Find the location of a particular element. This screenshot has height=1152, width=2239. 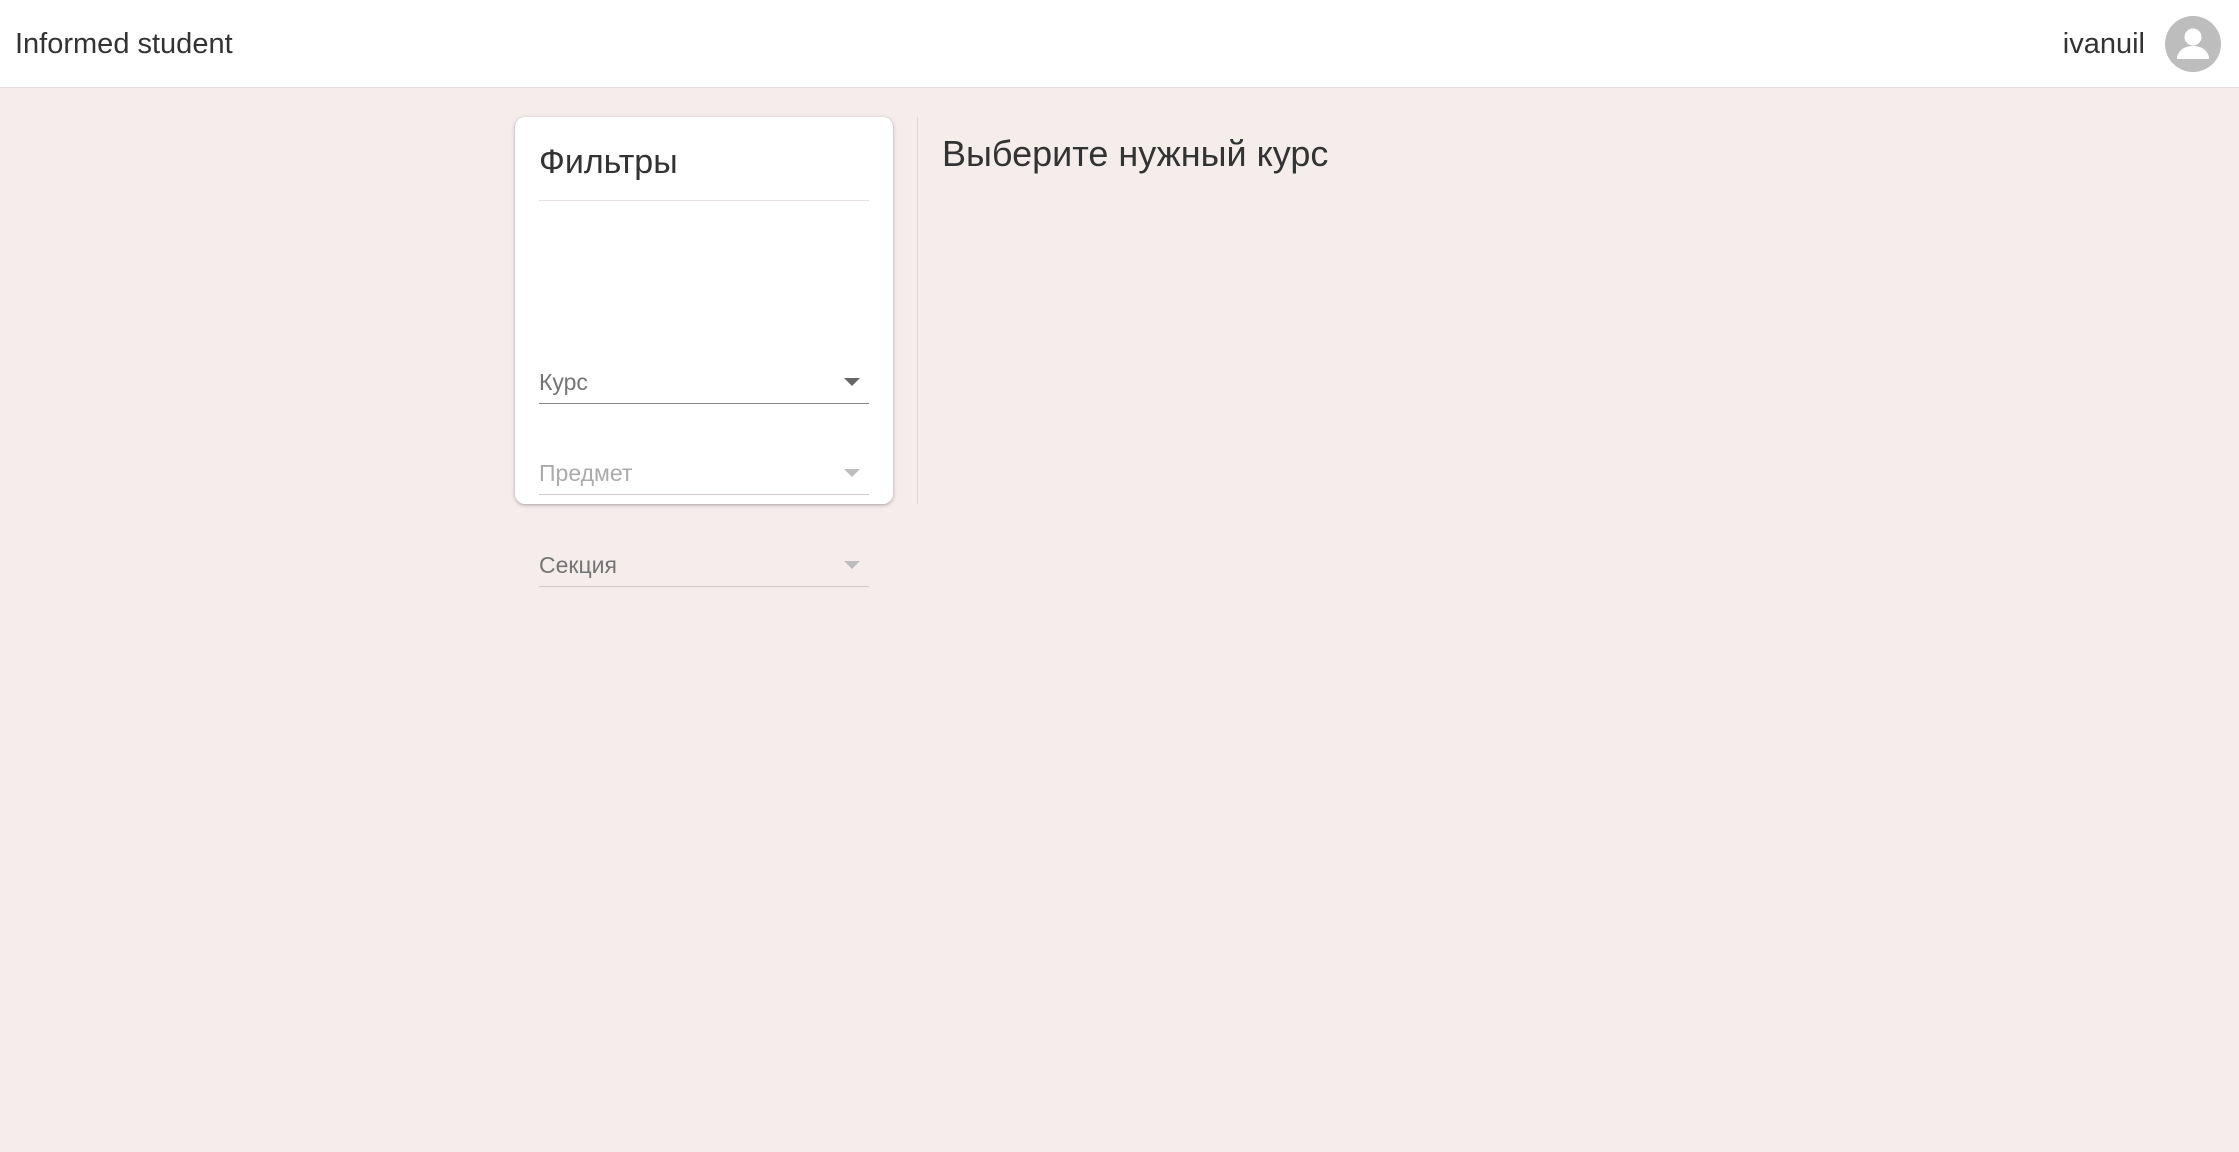

section-select-underline is located at coordinates (704, 586).